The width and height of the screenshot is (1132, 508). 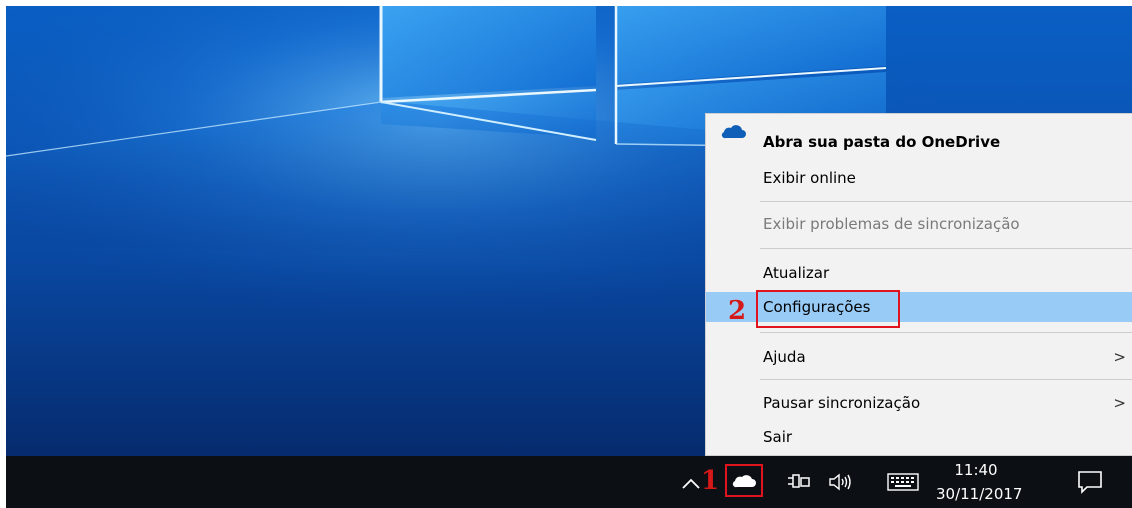 What do you see at coordinates (744, 482) in the screenshot?
I see `onedrive-cloud-icon` at bounding box center [744, 482].